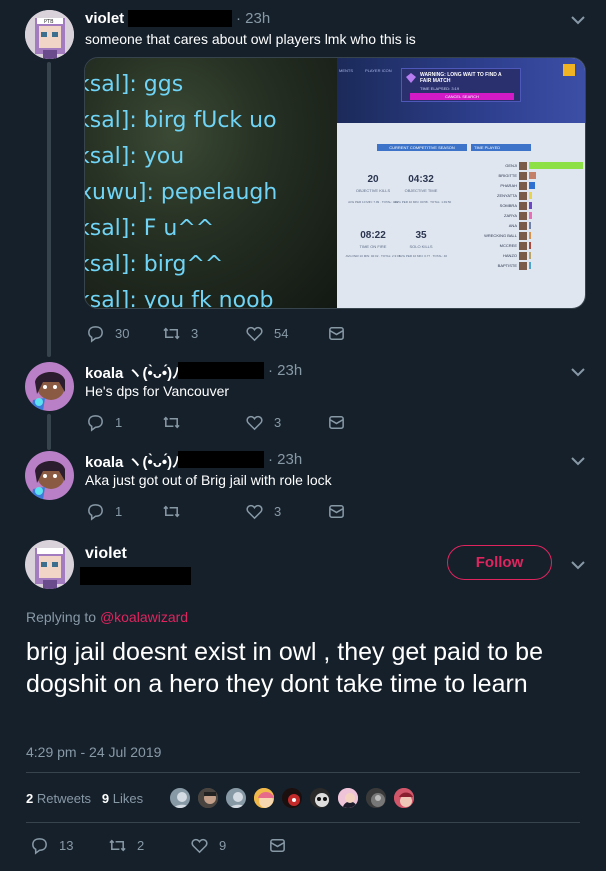  I want to click on hero-name: PHARAH, so click(508, 185).